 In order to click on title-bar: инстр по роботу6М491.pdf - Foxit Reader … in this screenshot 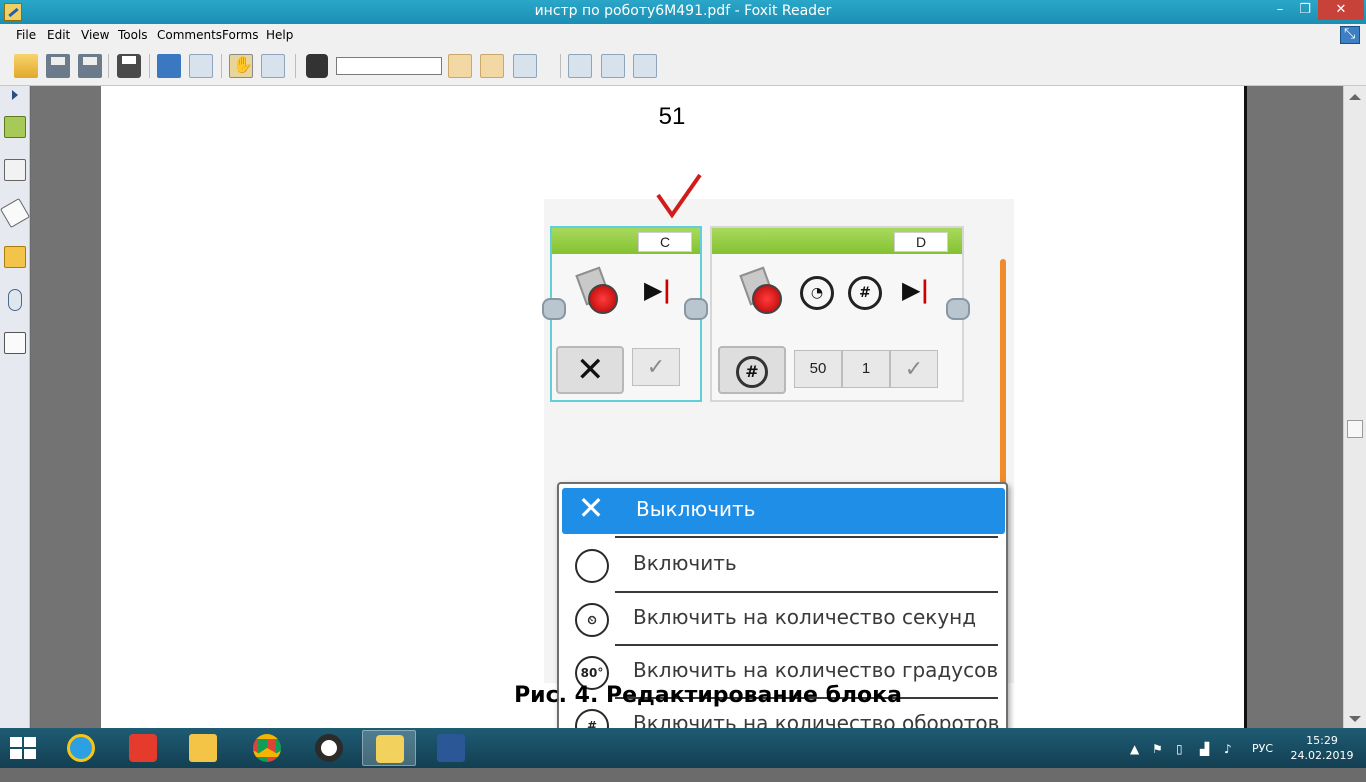, I will do `click(683, 12)`.